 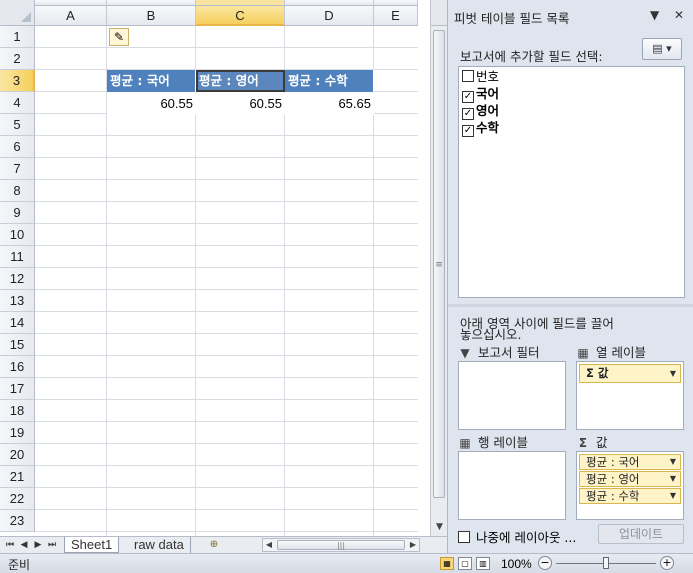 I want to click on paintbrush-icon: ✎, so click(x=119, y=37).